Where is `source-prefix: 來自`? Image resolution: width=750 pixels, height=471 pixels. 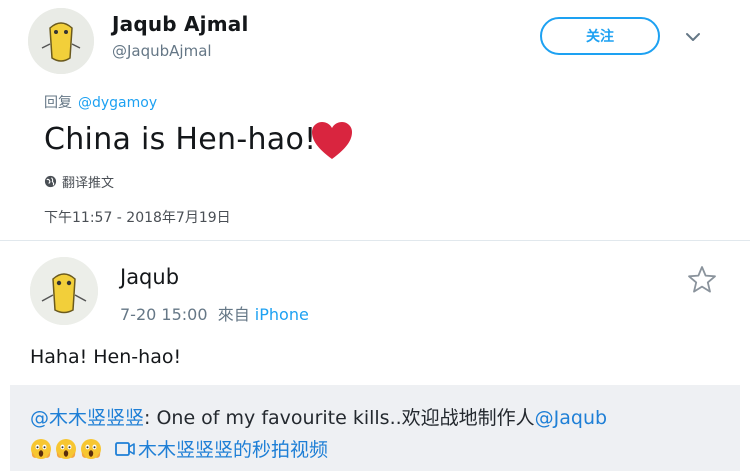 source-prefix: 來自 is located at coordinates (233, 314).